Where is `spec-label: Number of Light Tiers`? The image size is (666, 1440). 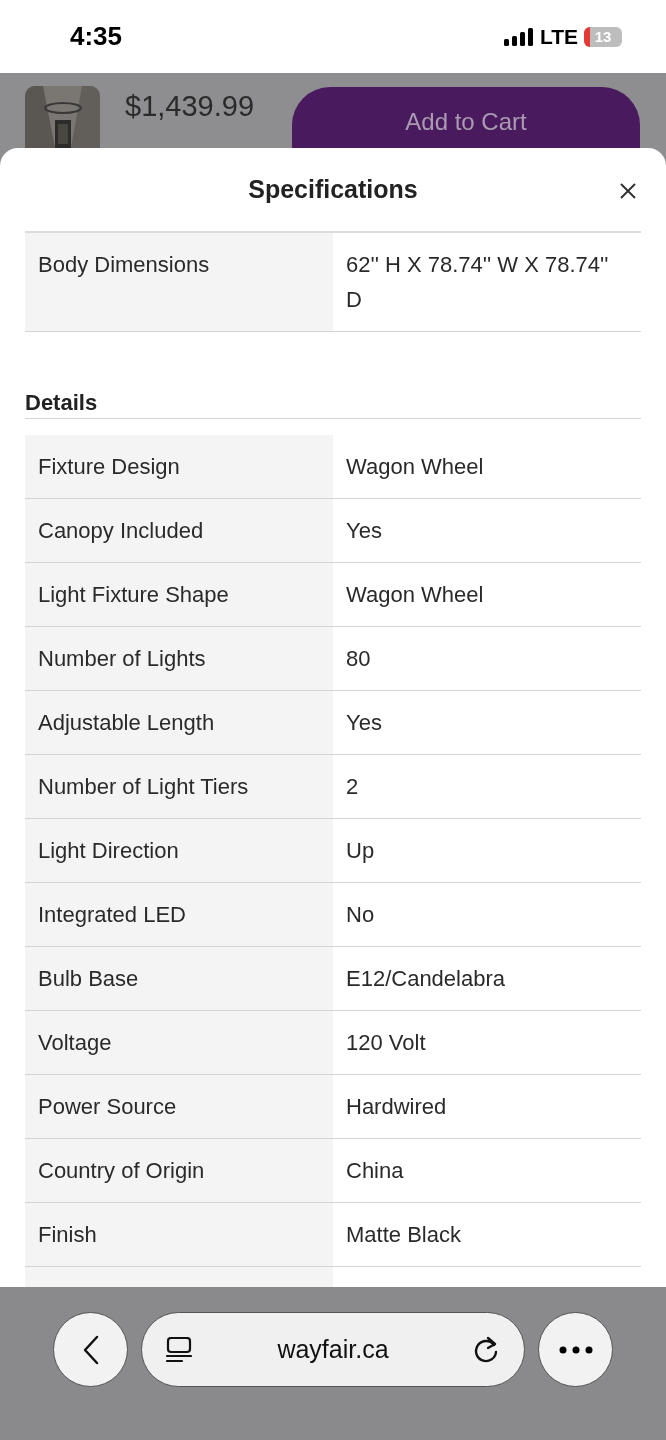
spec-label: Number of Light Tiers is located at coordinates (179, 786).